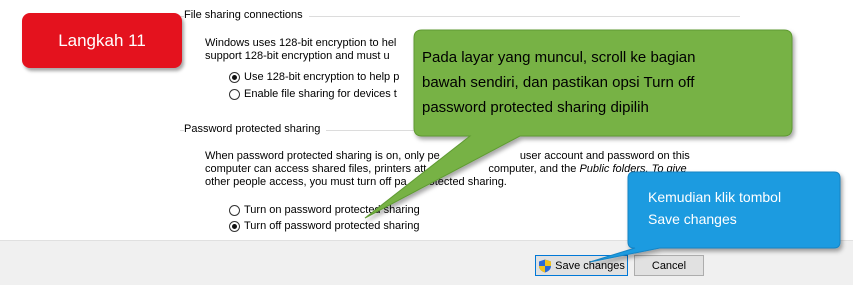 This screenshot has height=285, width=853. What do you see at coordinates (545, 265) in the screenshot?
I see `uac-shield-icon` at bounding box center [545, 265].